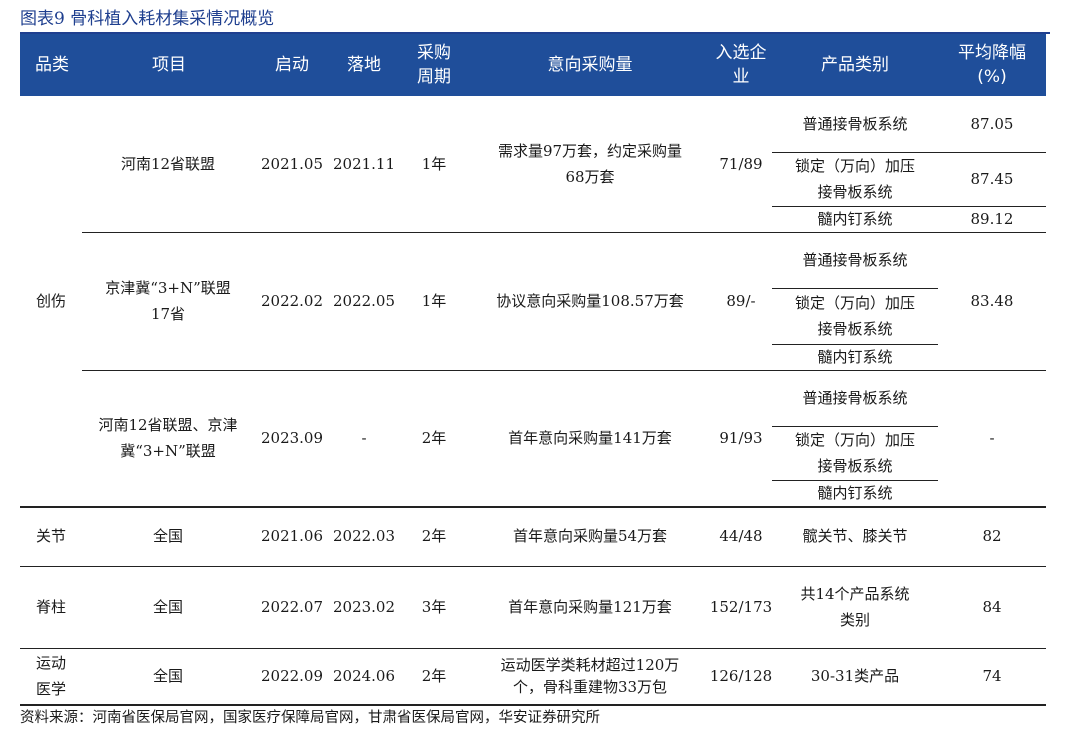  Describe the element at coordinates (292, 676) in the screenshot. I see `r6-start: 2022.09` at that location.